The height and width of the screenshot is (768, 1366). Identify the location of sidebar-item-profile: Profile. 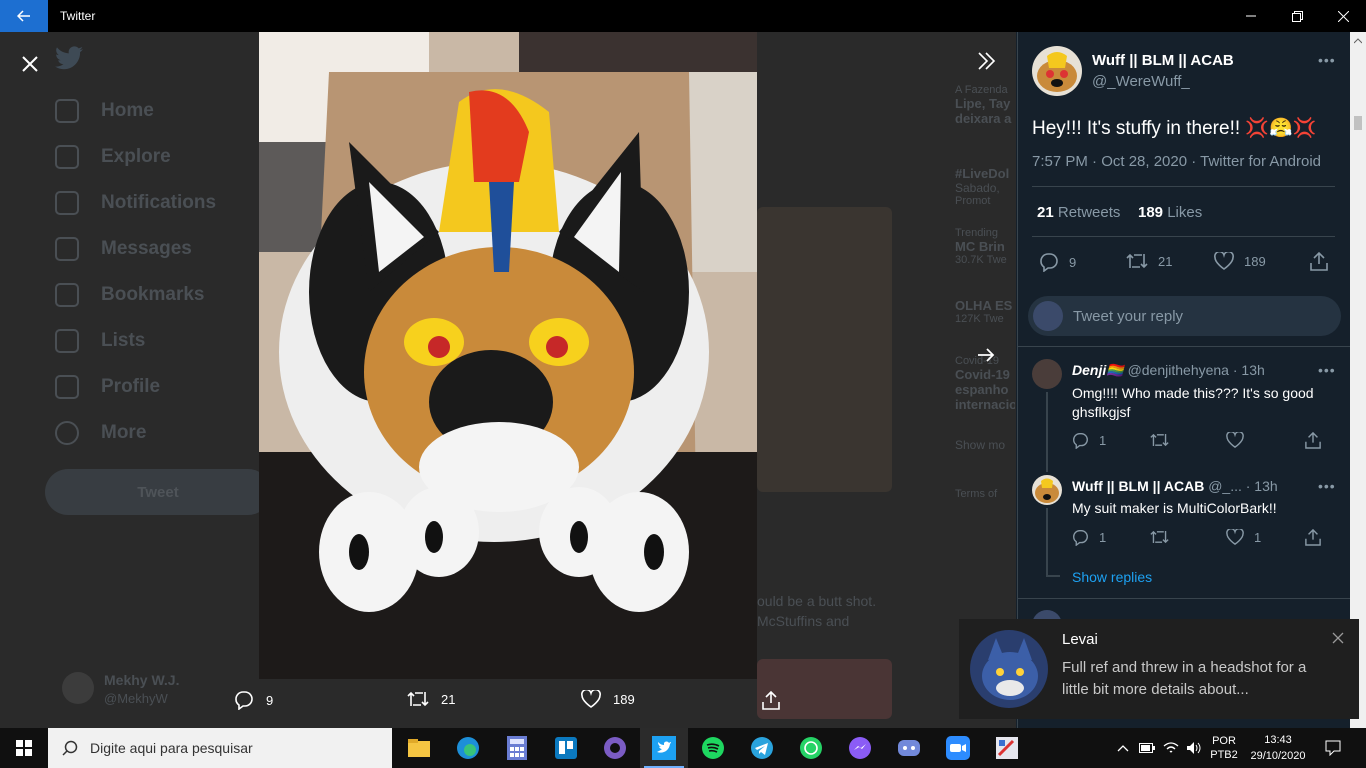
(155, 387).